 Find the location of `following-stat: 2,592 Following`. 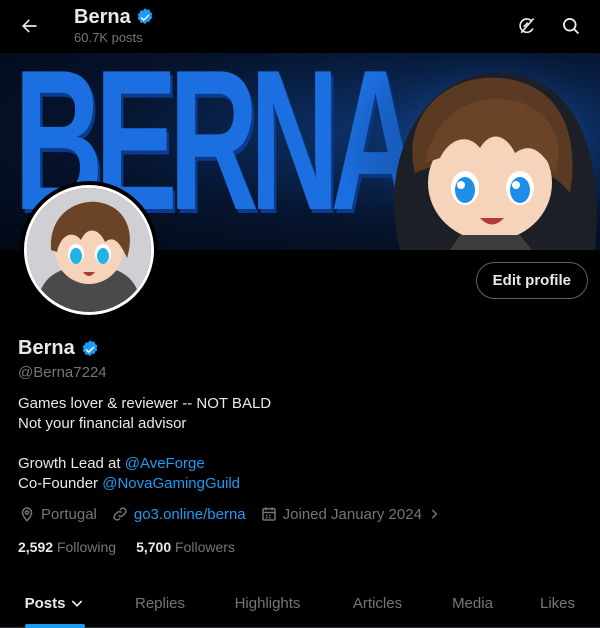

following-stat: 2,592 Following is located at coordinates (67, 547).